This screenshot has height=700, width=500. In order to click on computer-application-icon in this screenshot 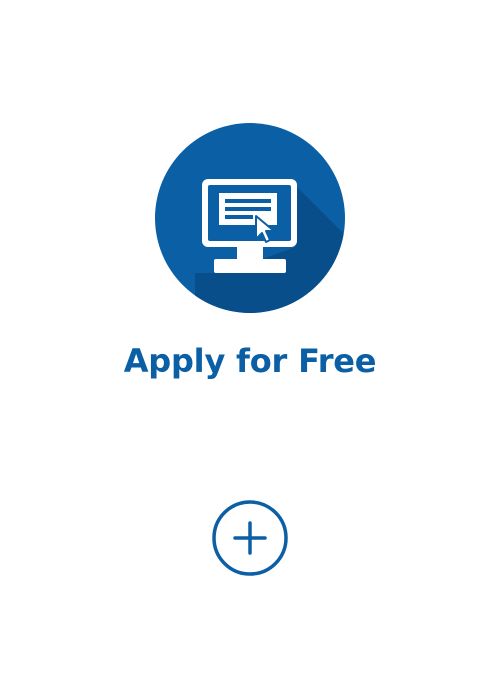, I will do `click(250, 218)`.